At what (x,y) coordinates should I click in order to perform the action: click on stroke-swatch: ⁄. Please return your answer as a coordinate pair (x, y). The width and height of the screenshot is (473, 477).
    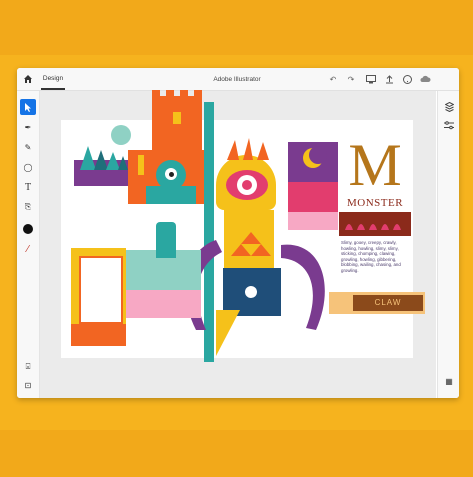
    Looking at the image, I should click on (28, 249).